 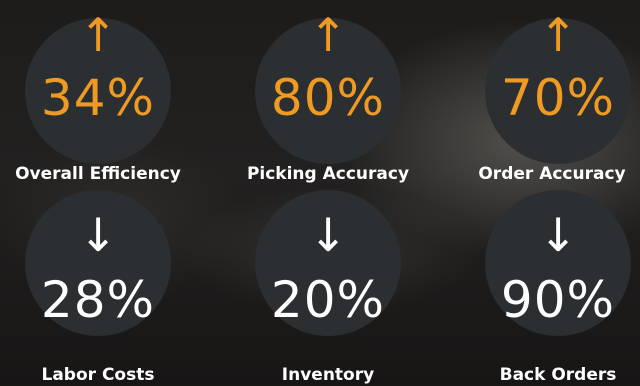 I want to click on stat-label: Order Accuracy, so click(x=552, y=174).